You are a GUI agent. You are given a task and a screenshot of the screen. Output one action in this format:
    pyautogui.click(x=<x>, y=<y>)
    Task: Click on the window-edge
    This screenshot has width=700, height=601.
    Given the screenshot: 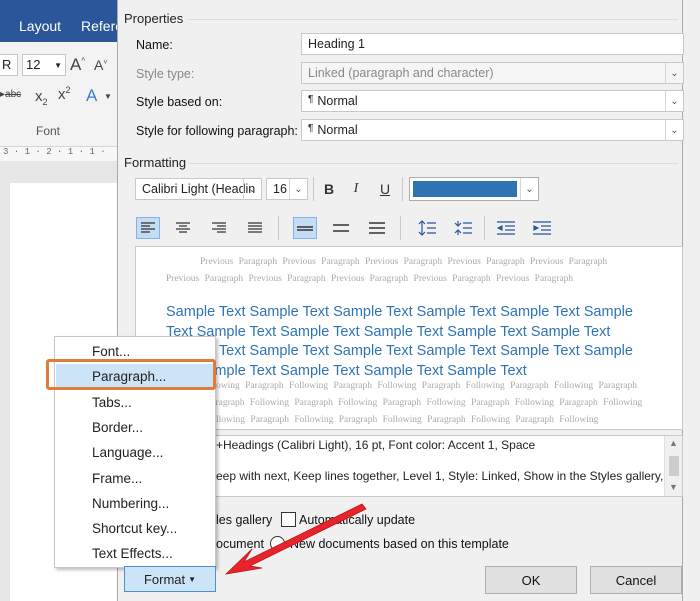 What is the action you would take?
    pyautogui.click(x=691, y=300)
    